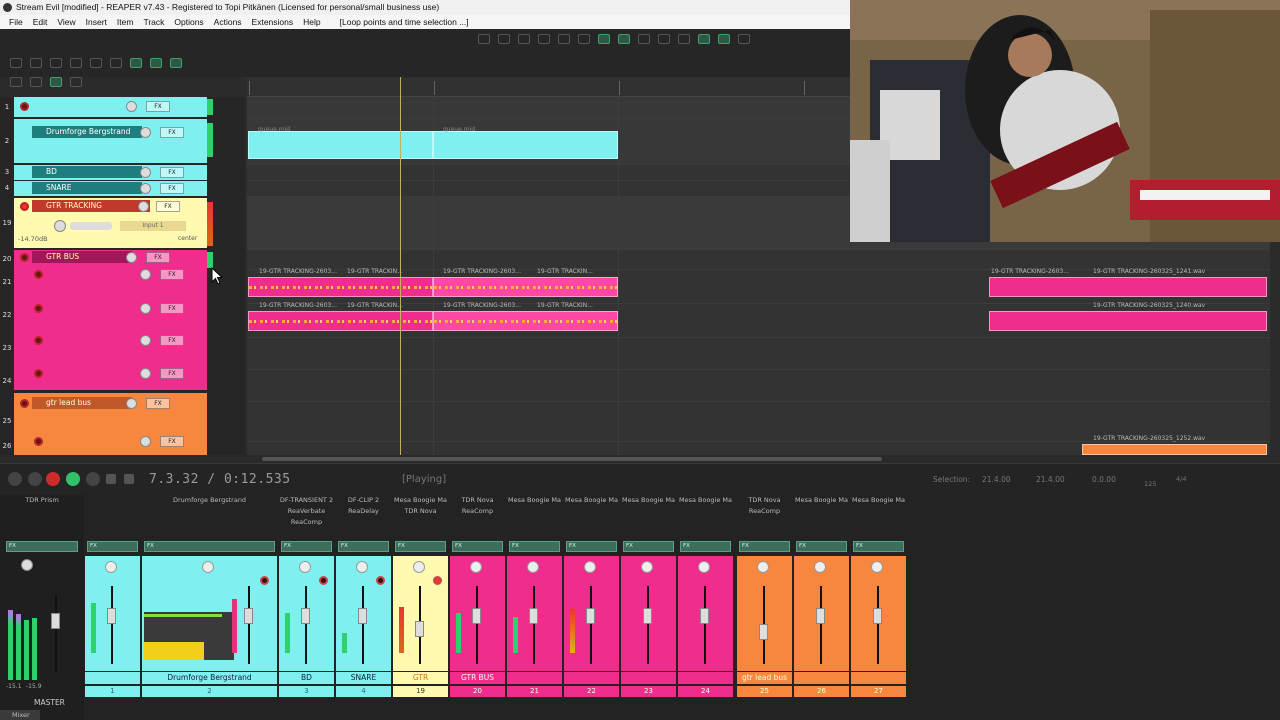 The image size is (1280, 720). What do you see at coordinates (116, 63) in the screenshot?
I see `redo-icon` at bounding box center [116, 63].